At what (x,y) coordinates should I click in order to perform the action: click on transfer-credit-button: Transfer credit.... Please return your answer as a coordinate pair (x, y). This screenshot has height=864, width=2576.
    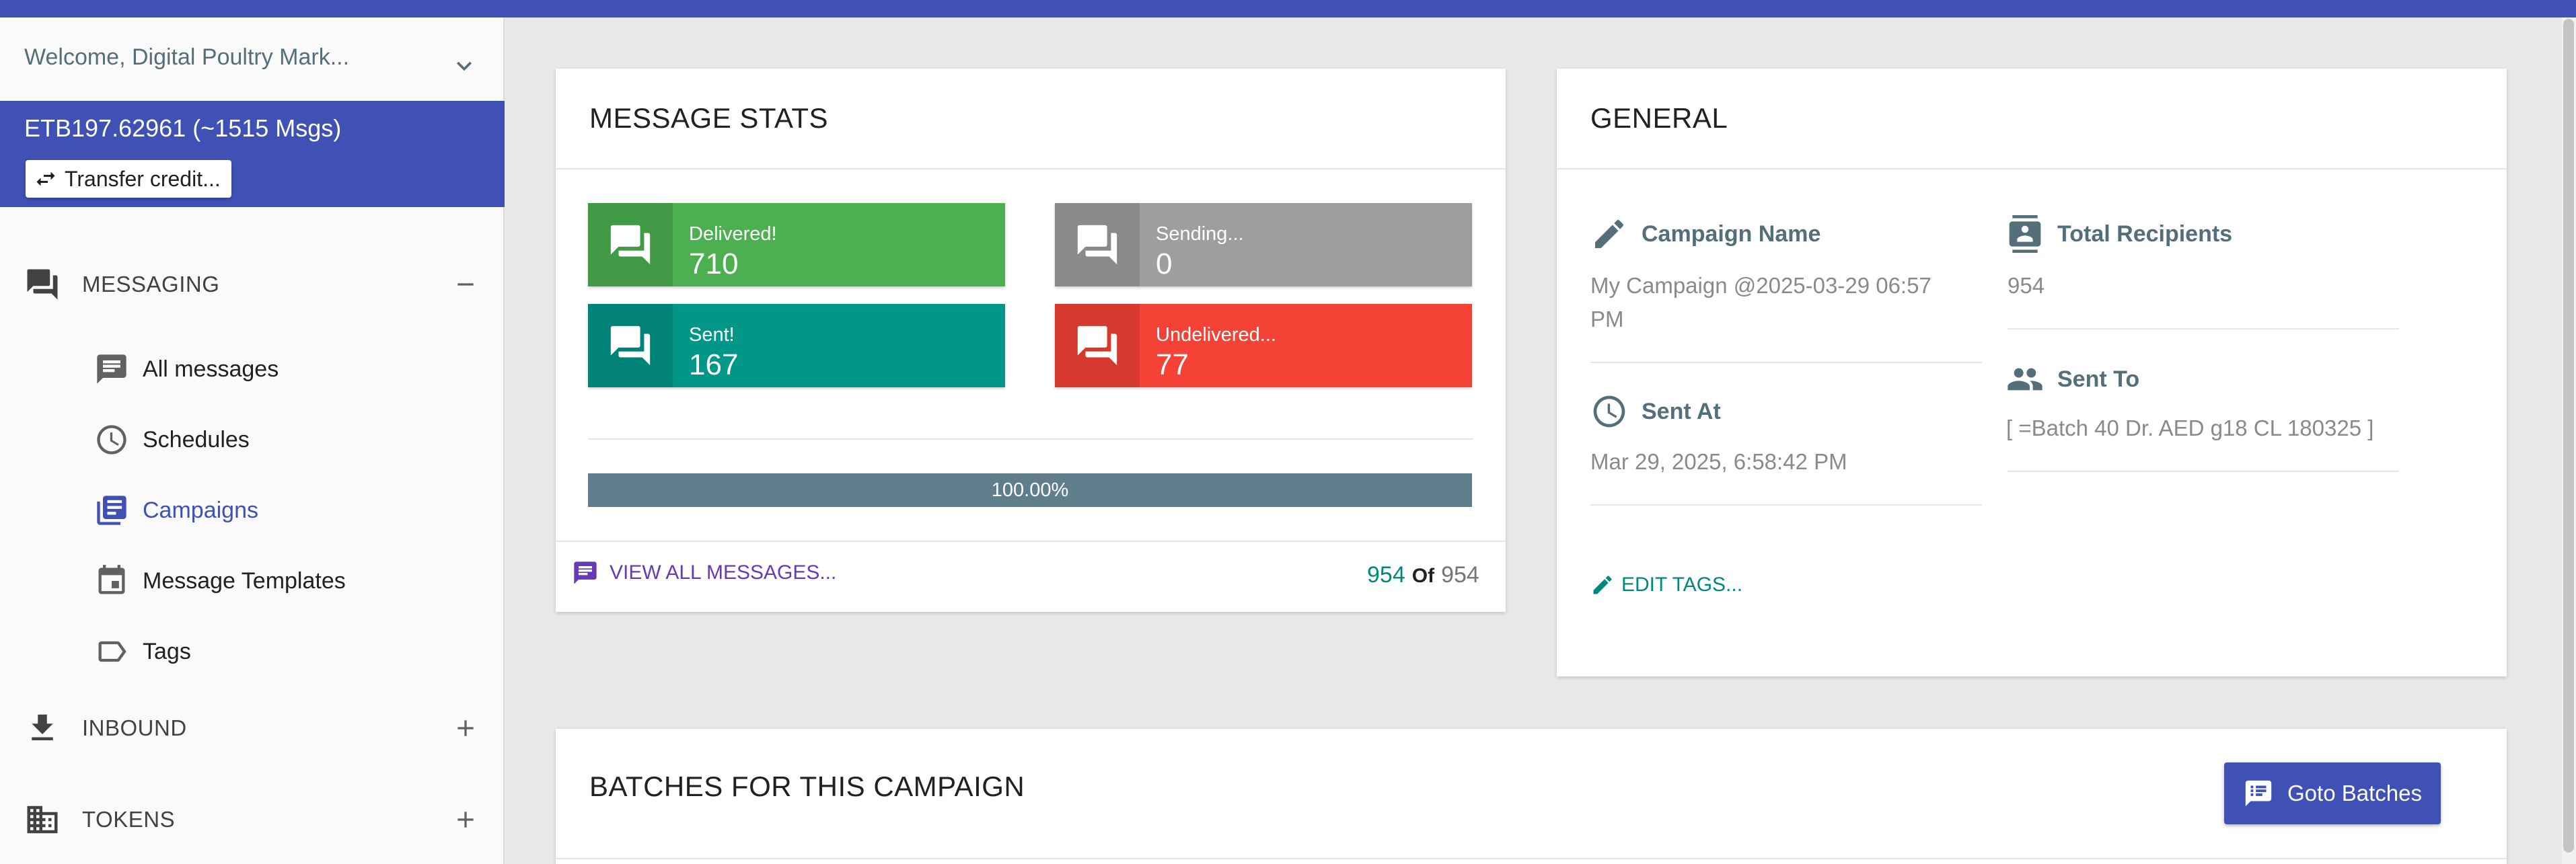
    Looking at the image, I should click on (128, 179).